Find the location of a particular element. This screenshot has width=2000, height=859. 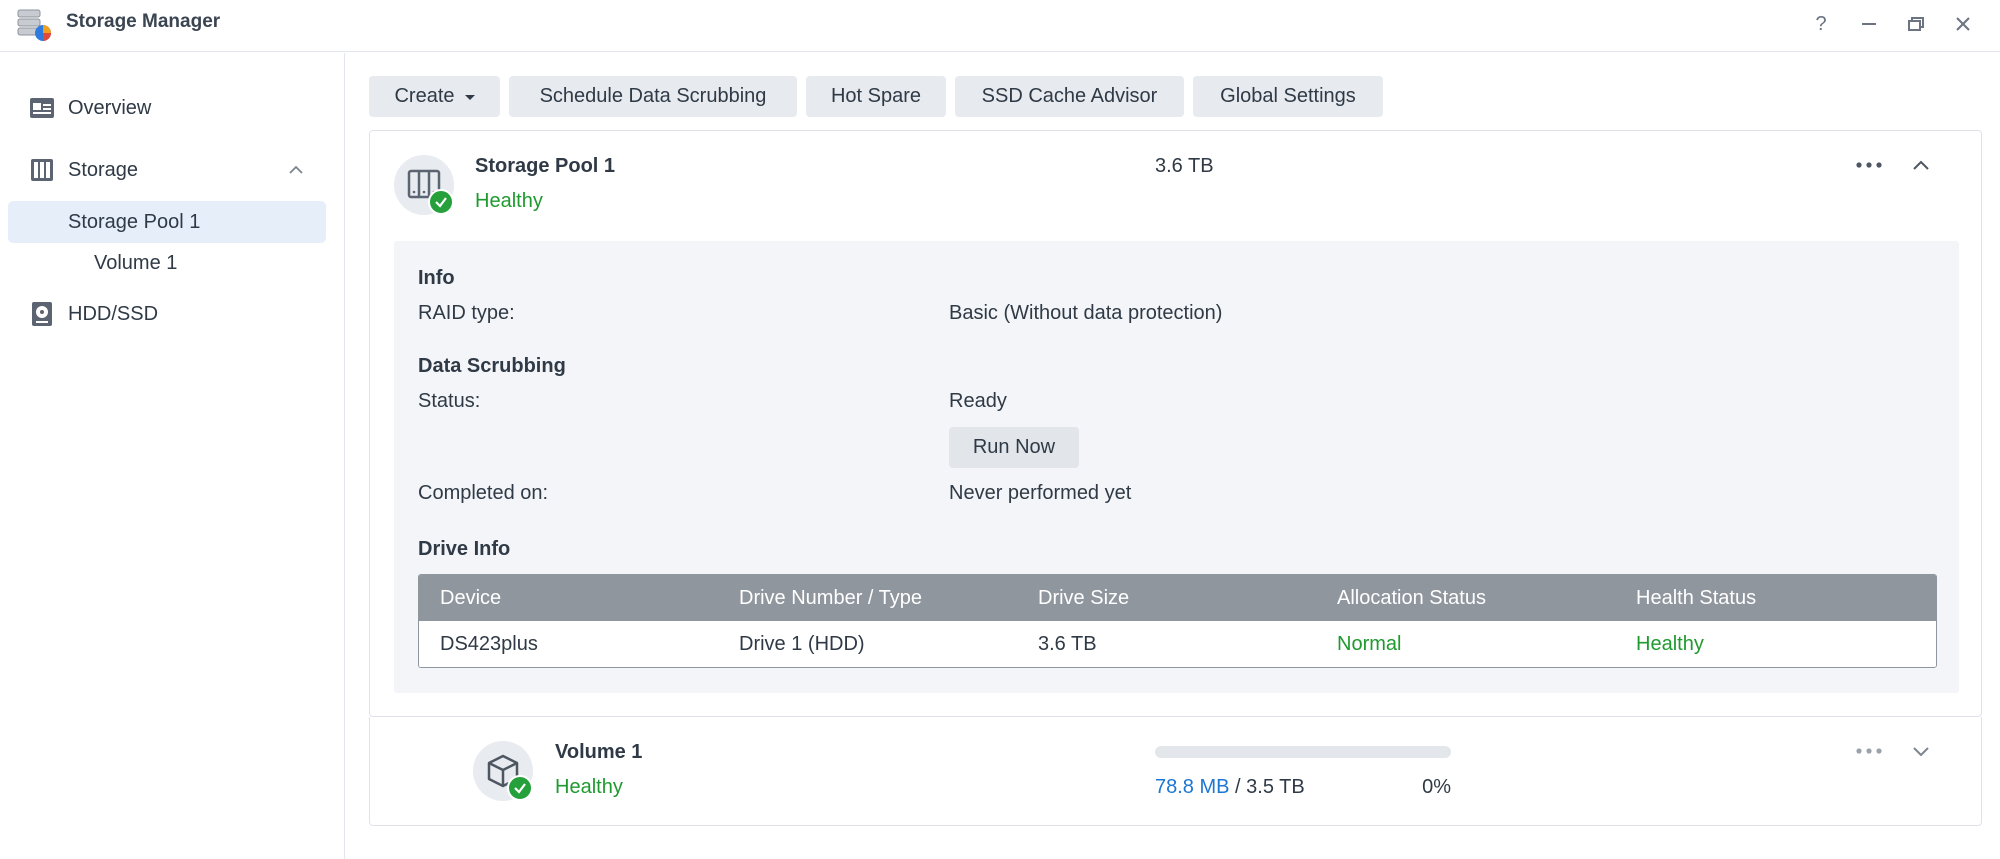

help-button: ? is located at coordinates (1821, 24).